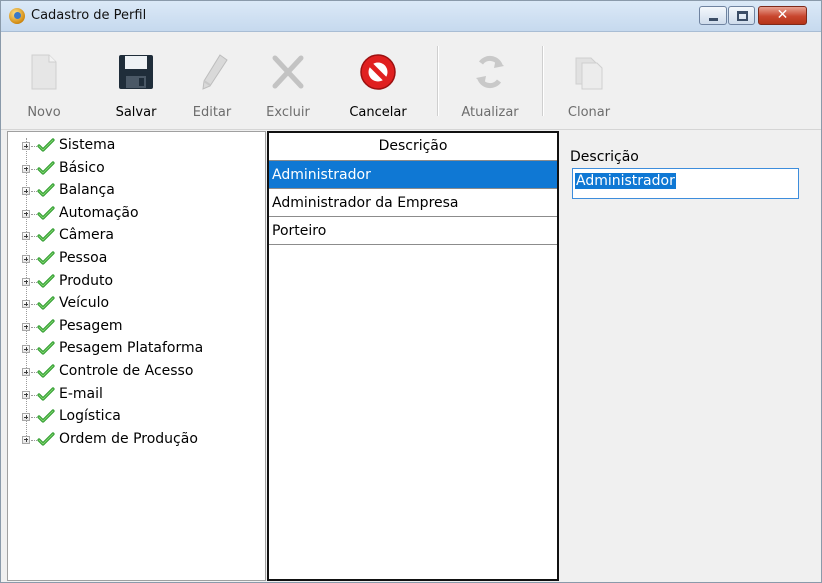 Image resolution: width=822 pixels, height=583 pixels. What do you see at coordinates (413, 231) in the screenshot?
I see `grid-row: Porteiro` at bounding box center [413, 231].